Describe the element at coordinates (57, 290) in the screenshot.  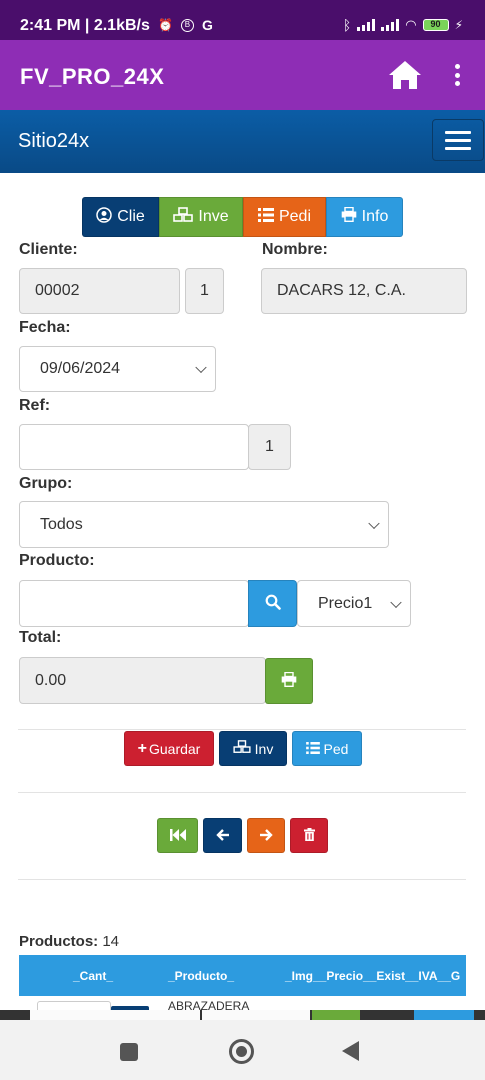
I see `cliente-code-value: 00002` at that location.